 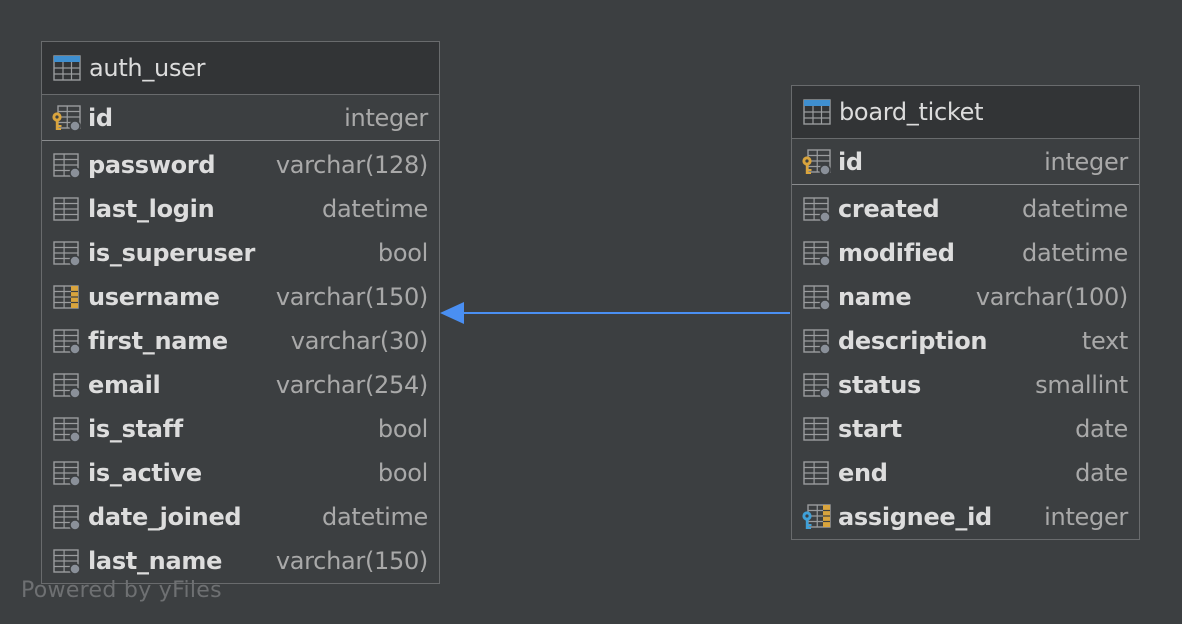 I want to click on table-header: board_ticket, so click(x=965, y=112).